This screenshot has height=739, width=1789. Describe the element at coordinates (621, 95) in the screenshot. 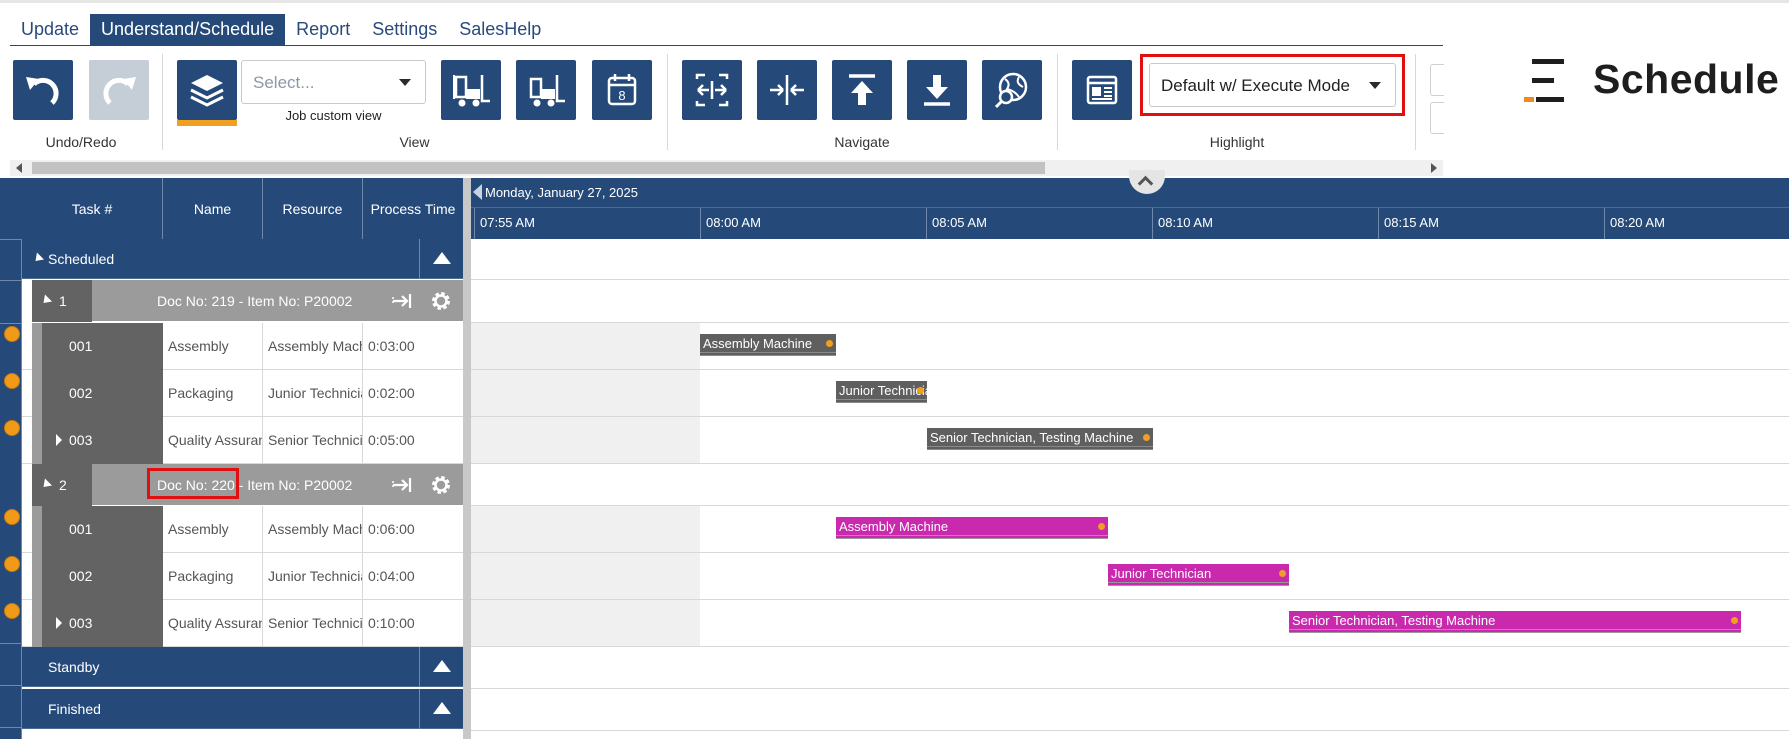

I see `svg-text: 8` at that location.